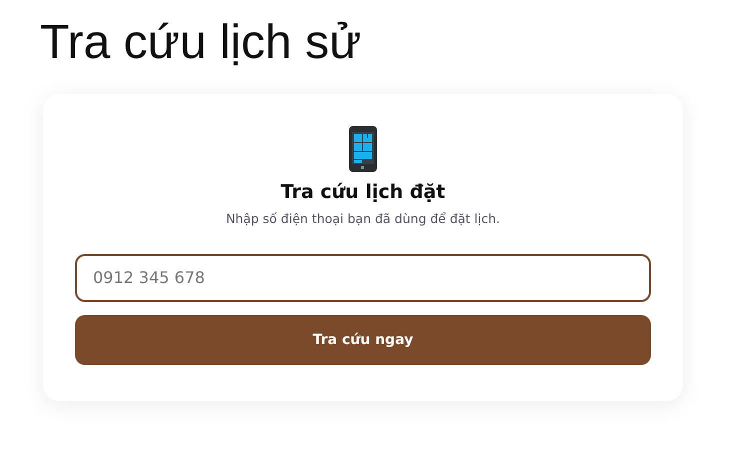 This screenshot has width=736, height=454. Describe the element at coordinates (363, 191) in the screenshot. I see `card-heading: Tra cứu lịch đặt` at that location.